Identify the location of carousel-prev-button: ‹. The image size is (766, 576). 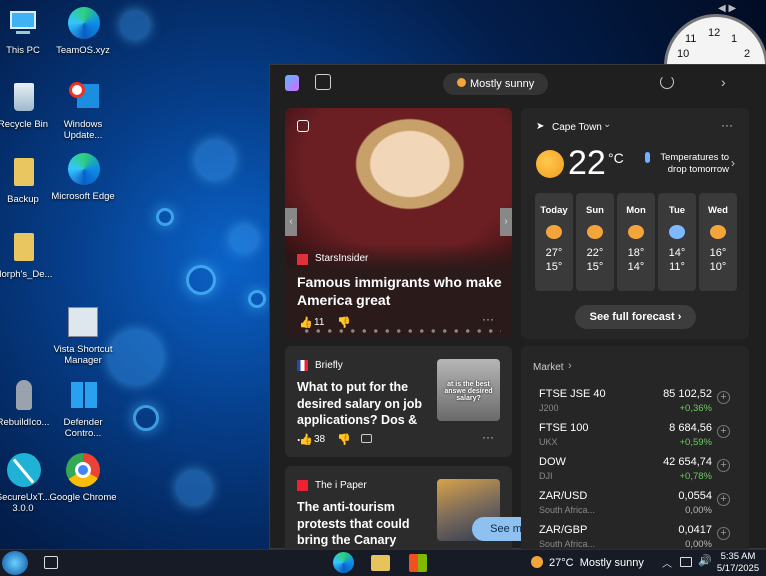
(291, 222).